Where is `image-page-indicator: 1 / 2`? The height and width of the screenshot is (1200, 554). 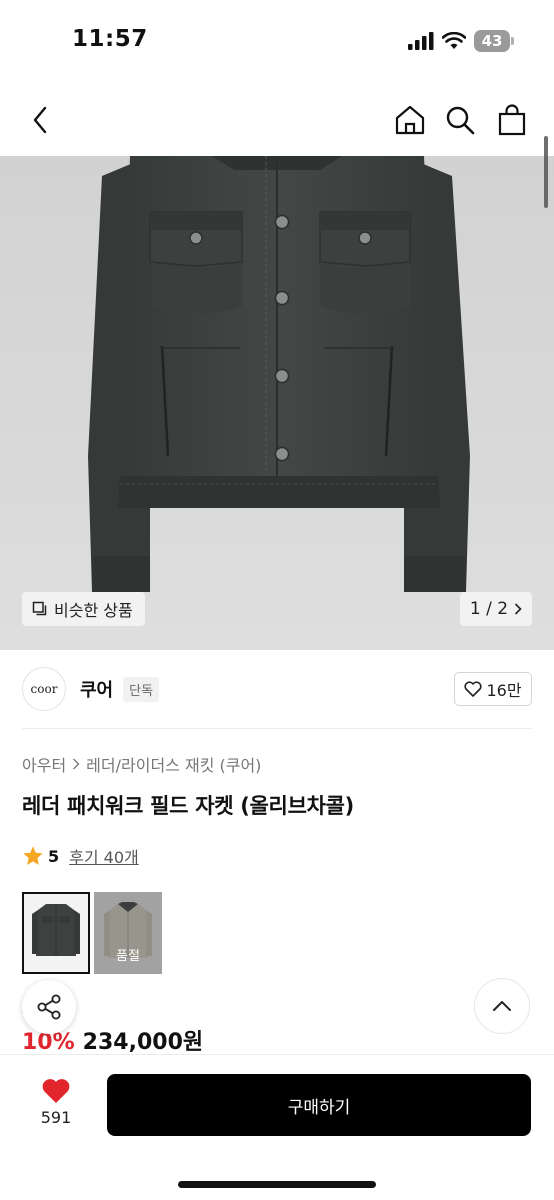 image-page-indicator: 1 / 2 is located at coordinates (496, 609).